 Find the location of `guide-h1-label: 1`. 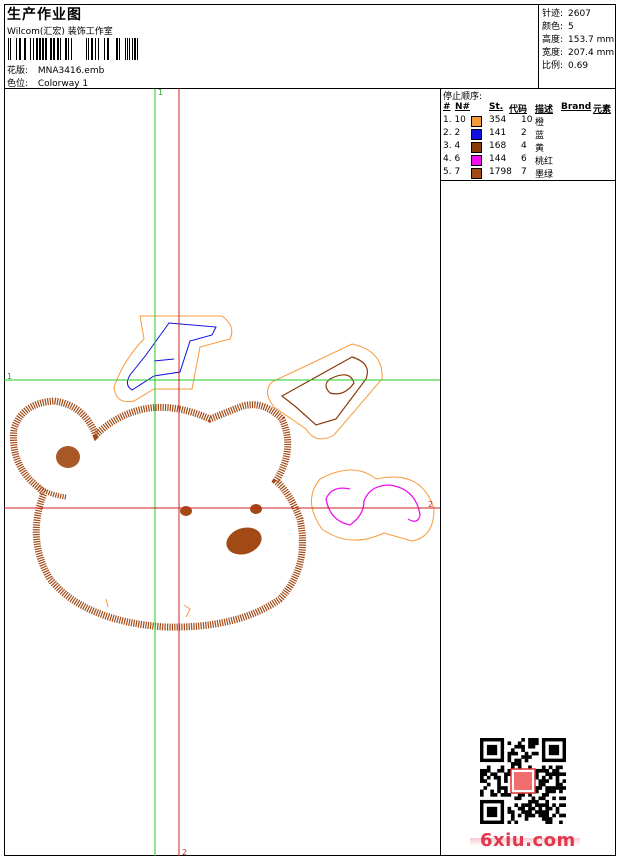

guide-h1-label: 1 is located at coordinates (9, 376).